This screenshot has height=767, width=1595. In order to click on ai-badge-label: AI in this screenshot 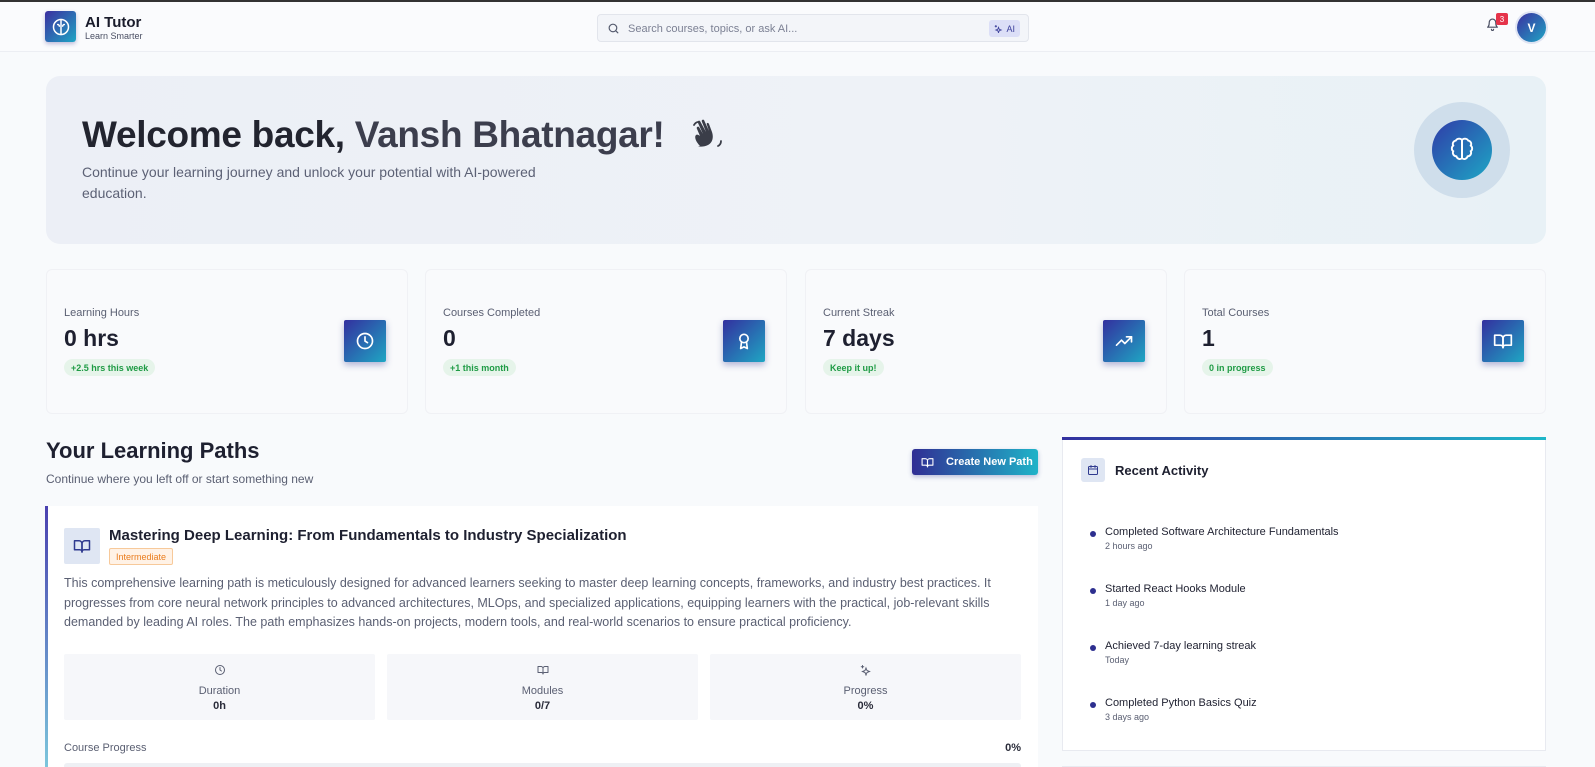, I will do `click(1010, 28)`.